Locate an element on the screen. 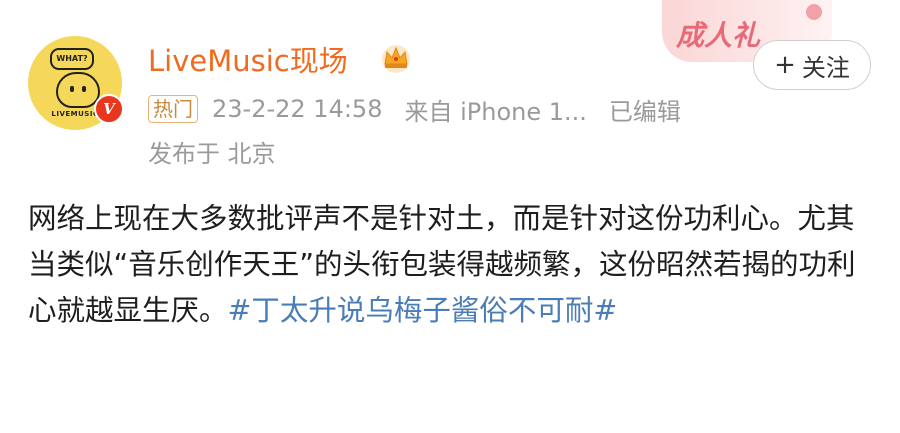 Image resolution: width=900 pixels, height=433 pixels. avatar-face is located at coordinates (78, 90).